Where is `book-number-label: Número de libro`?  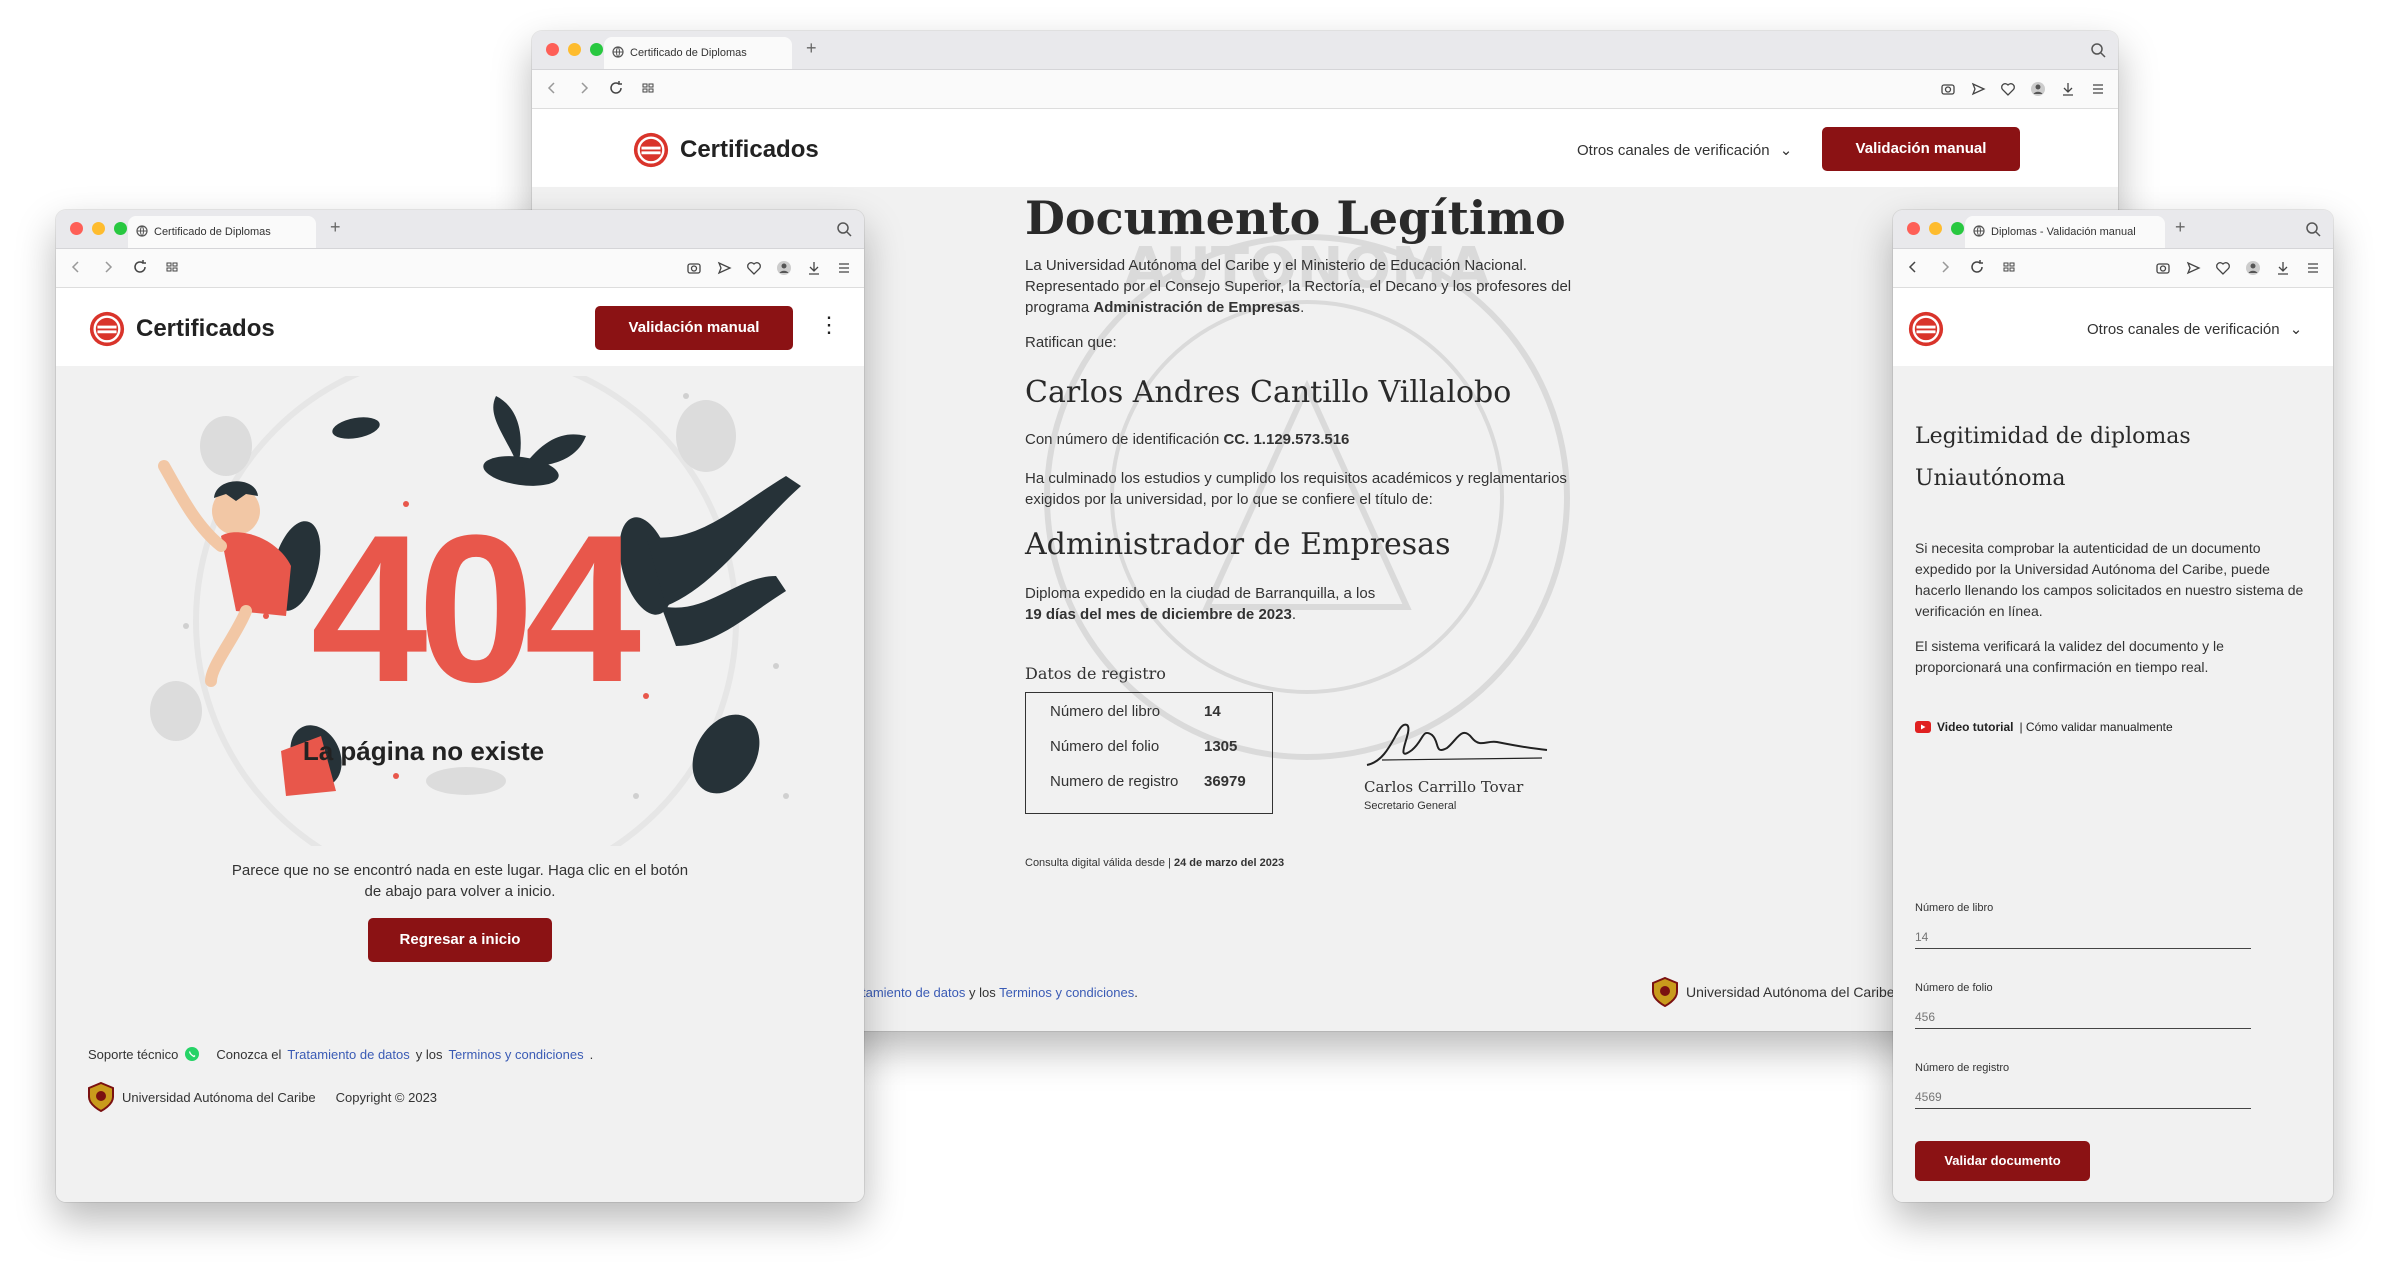 book-number-label: Número de libro is located at coordinates (1954, 908).